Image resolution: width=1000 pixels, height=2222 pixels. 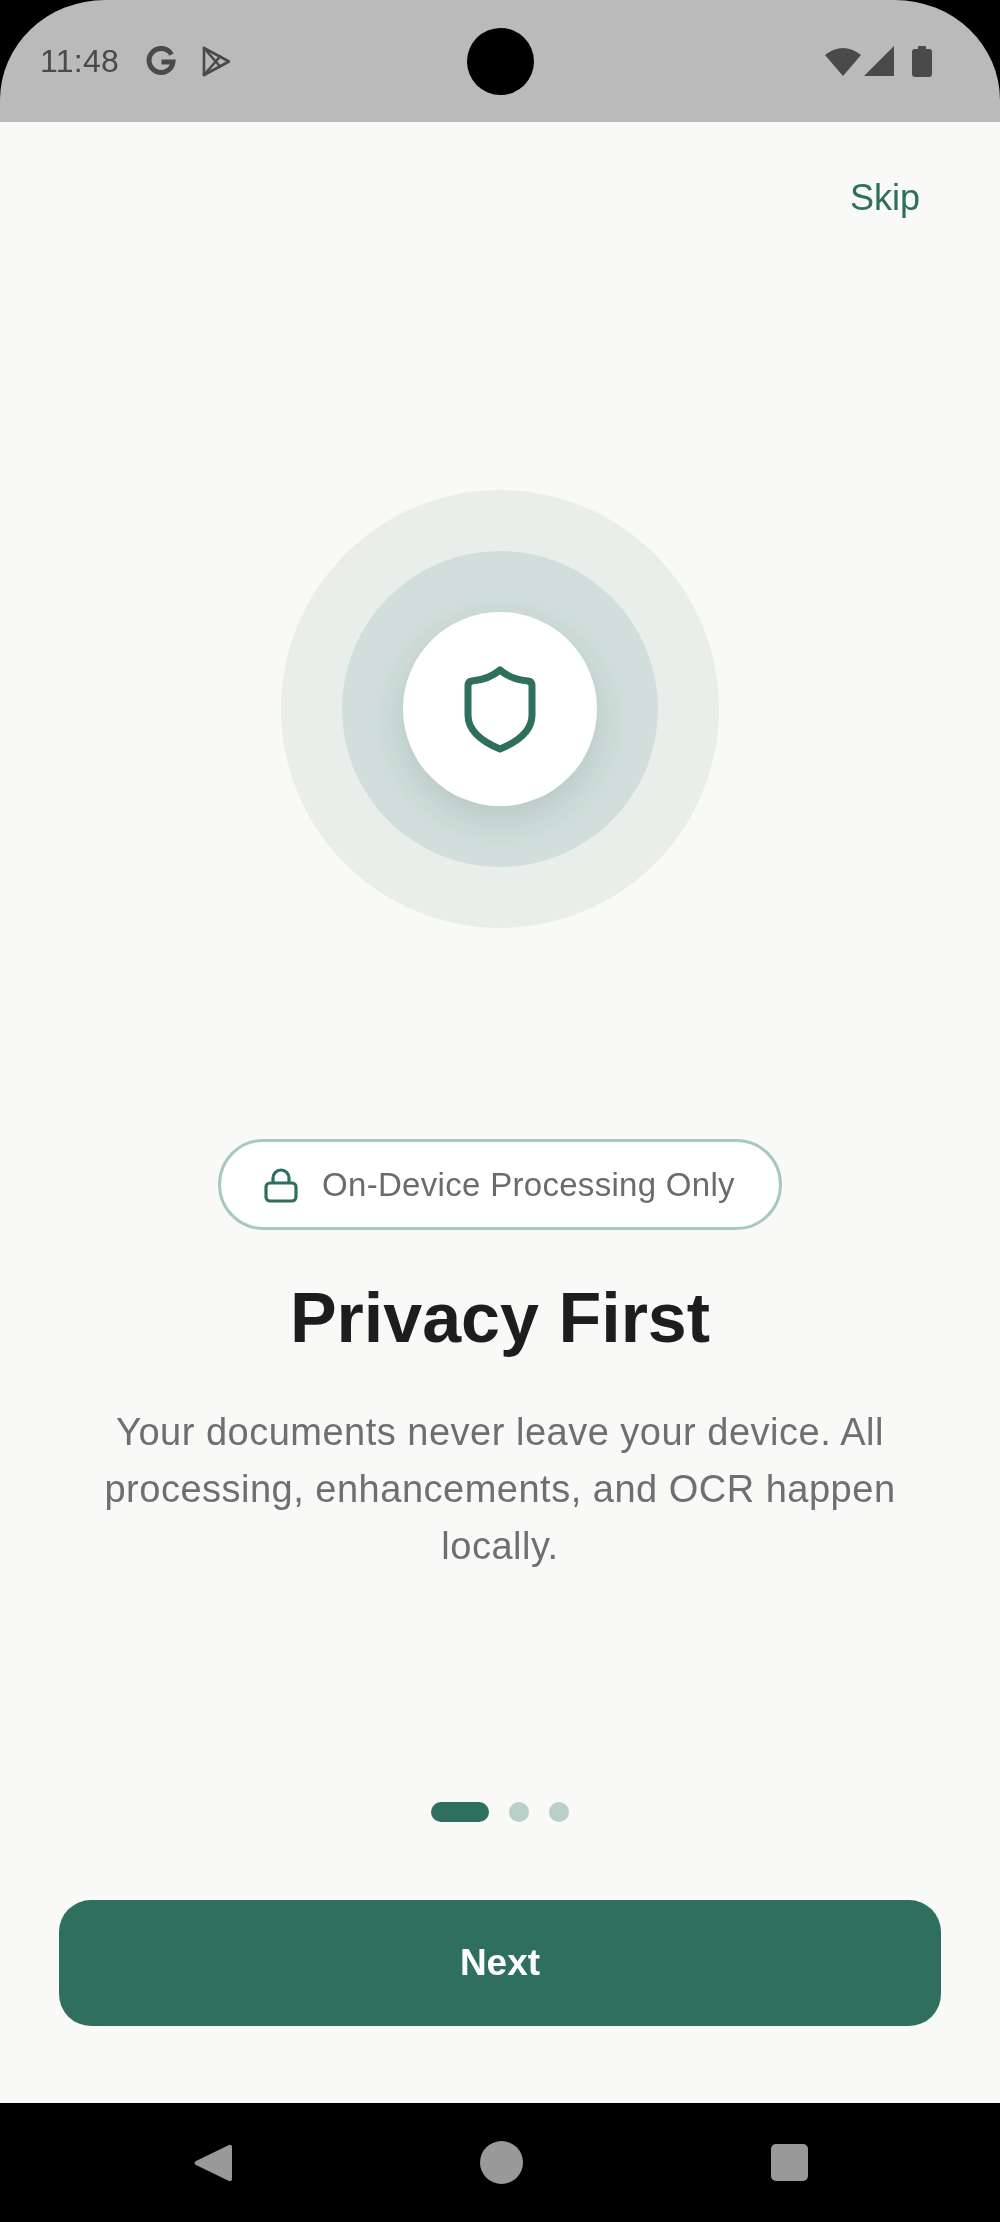 I want to click on skip-button: Skip, so click(x=884, y=198).